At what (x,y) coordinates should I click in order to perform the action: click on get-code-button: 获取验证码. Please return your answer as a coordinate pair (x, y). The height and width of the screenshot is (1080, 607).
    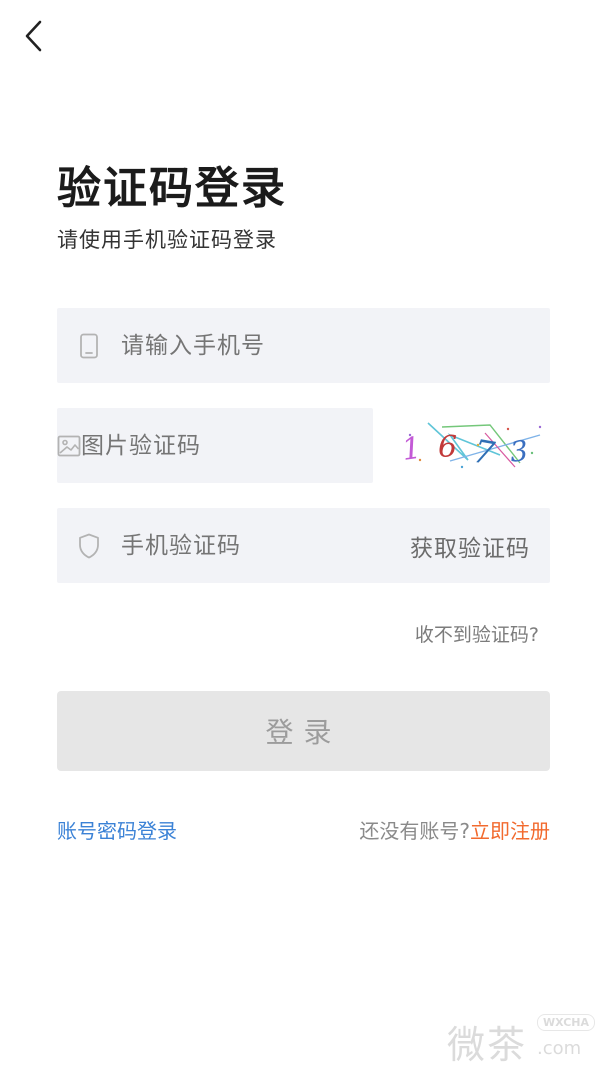
    Looking at the image, I should click on (480, 545).